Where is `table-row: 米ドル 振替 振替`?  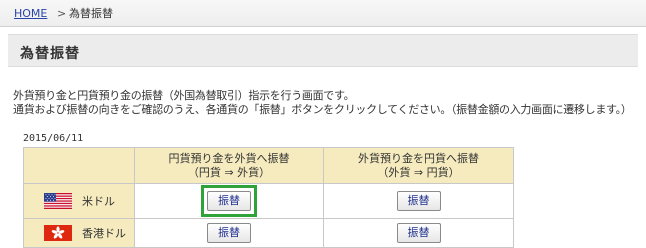 table-row: 米ドル 振替 振替 is located at coordinates (268, 201).